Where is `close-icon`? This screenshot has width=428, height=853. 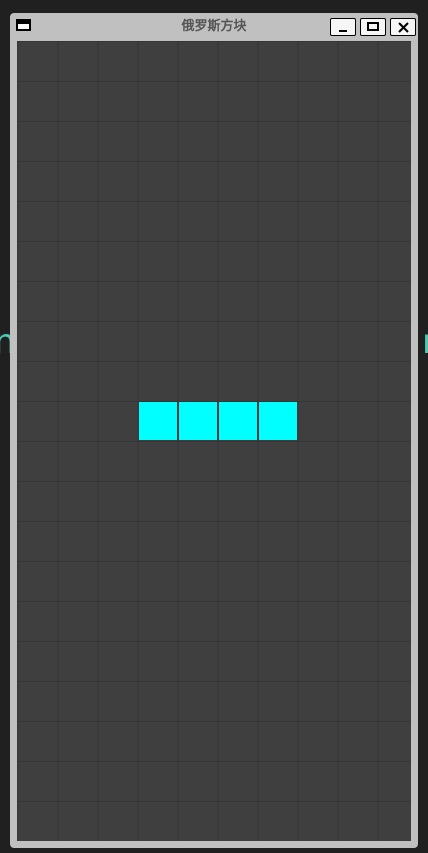 close-icon is located at coordinates (403, 27).